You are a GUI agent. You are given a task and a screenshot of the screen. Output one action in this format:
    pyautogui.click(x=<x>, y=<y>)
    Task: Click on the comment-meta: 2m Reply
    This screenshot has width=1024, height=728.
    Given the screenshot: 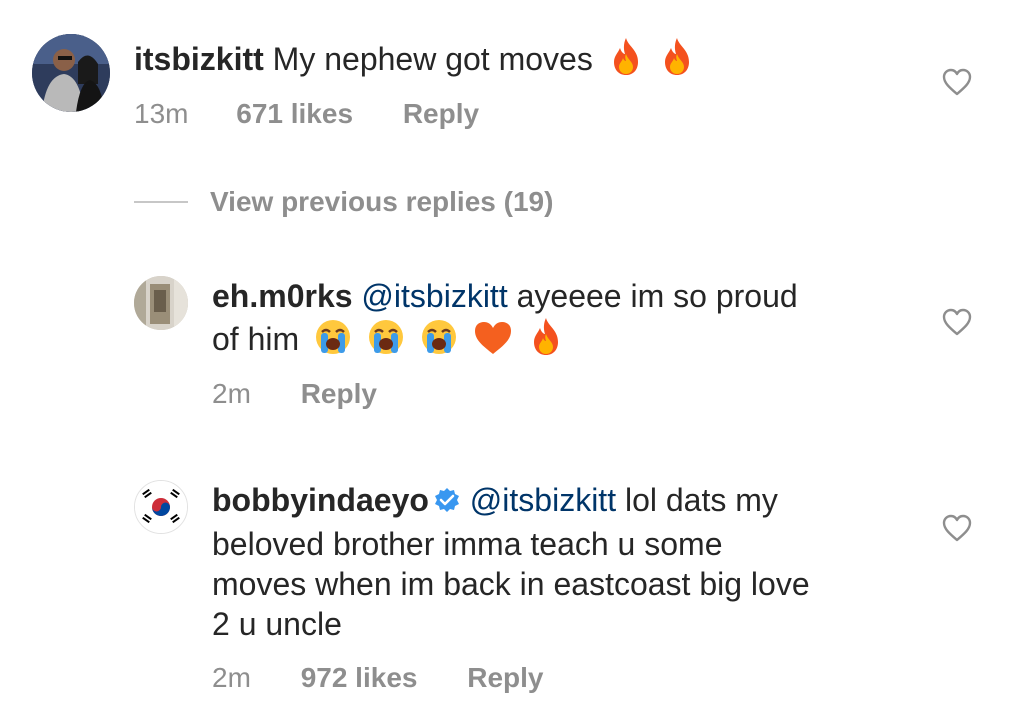 What is the action you would take?
    pyautogui.click(x=294, y=394)
    